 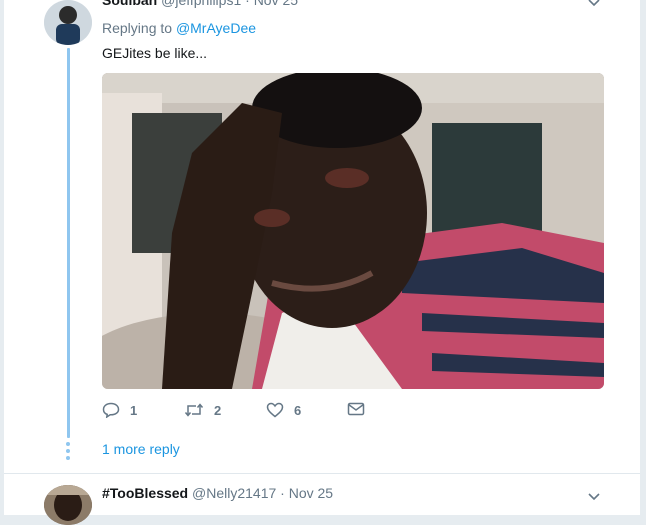 I want to click on more-replies-link: 1 more reply, so click(x=141, y=449).